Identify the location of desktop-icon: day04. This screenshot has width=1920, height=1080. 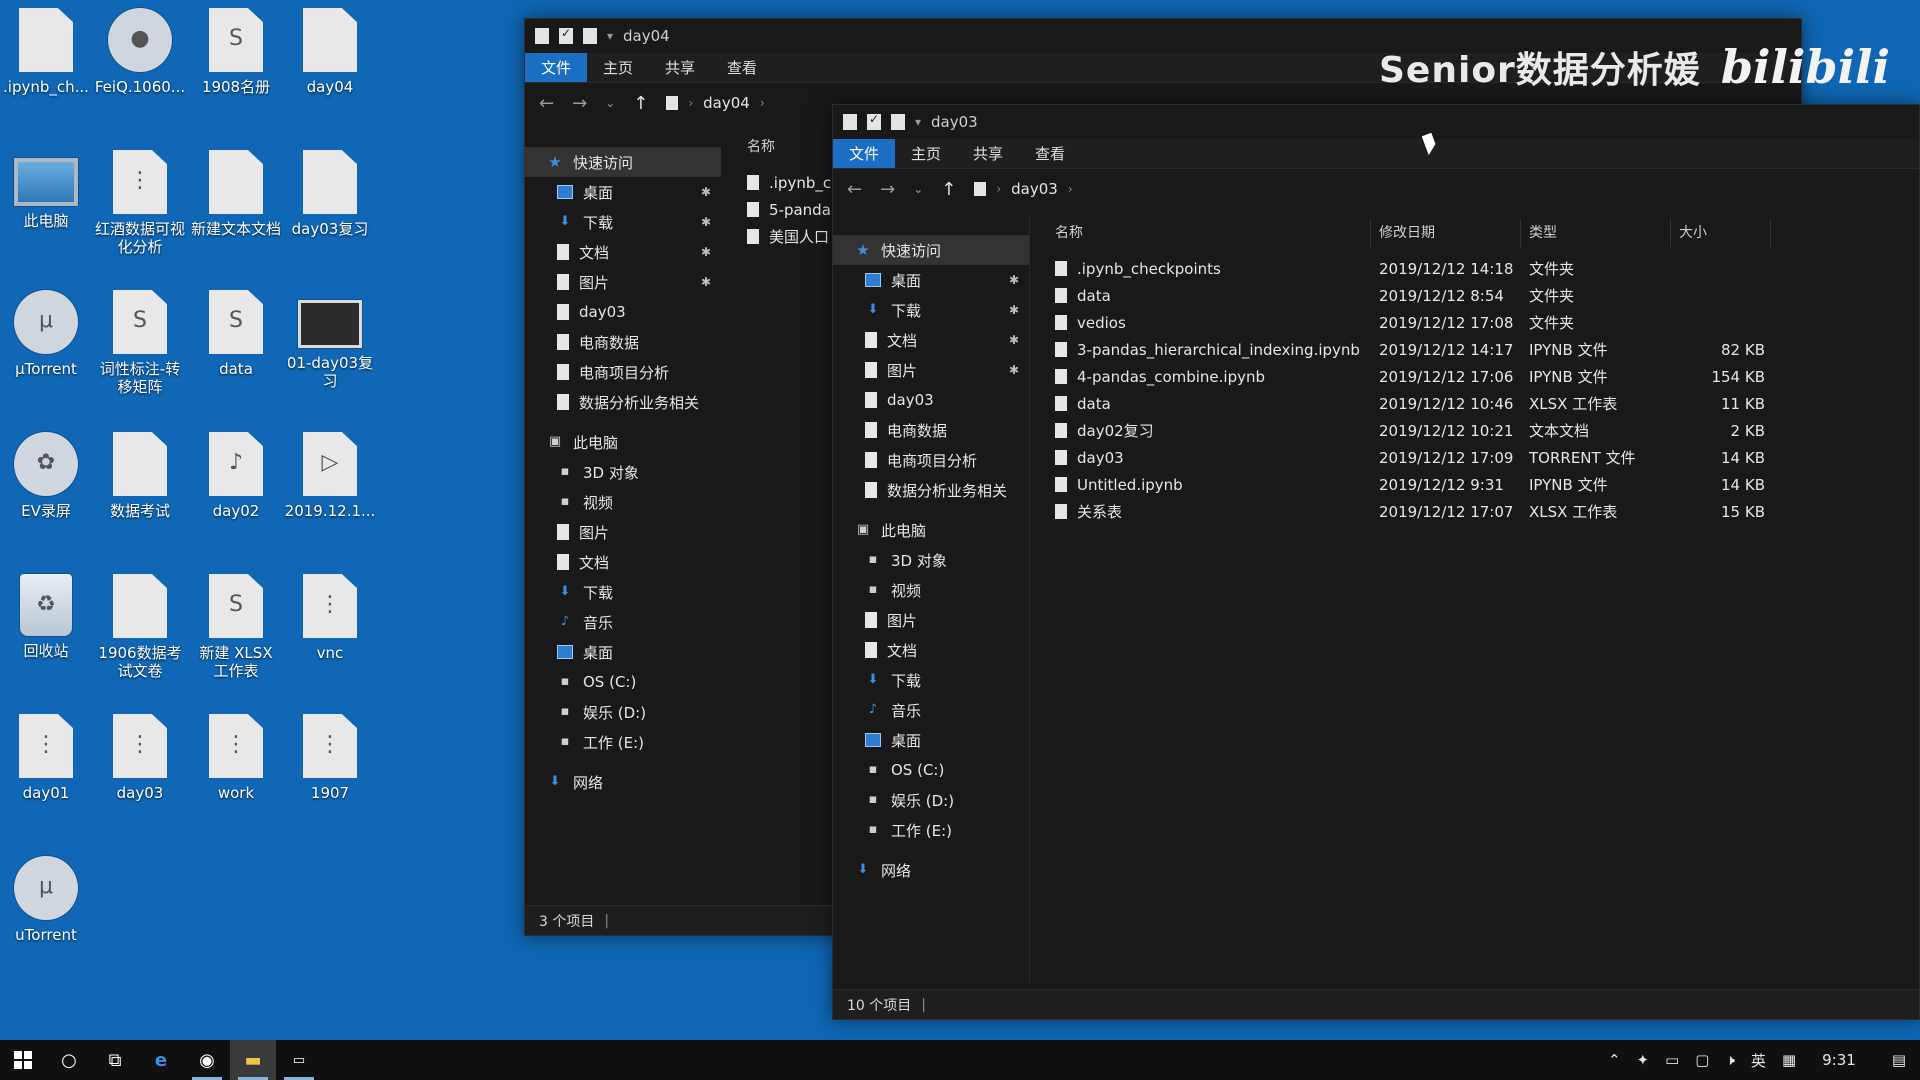
(330, 52).